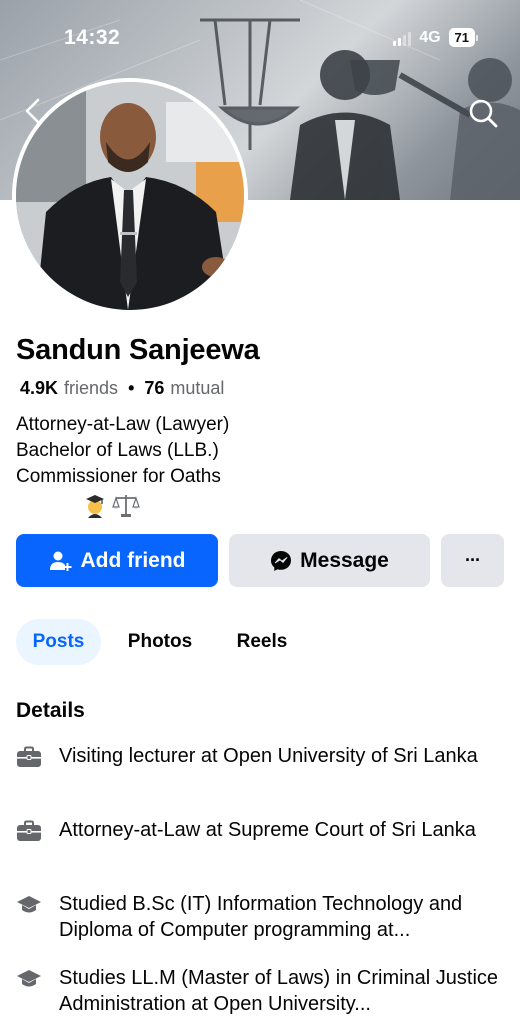 The width and height of the screenshot is (520, 1024). I want to click on friends-count: 4.9K, so click(39, 388).